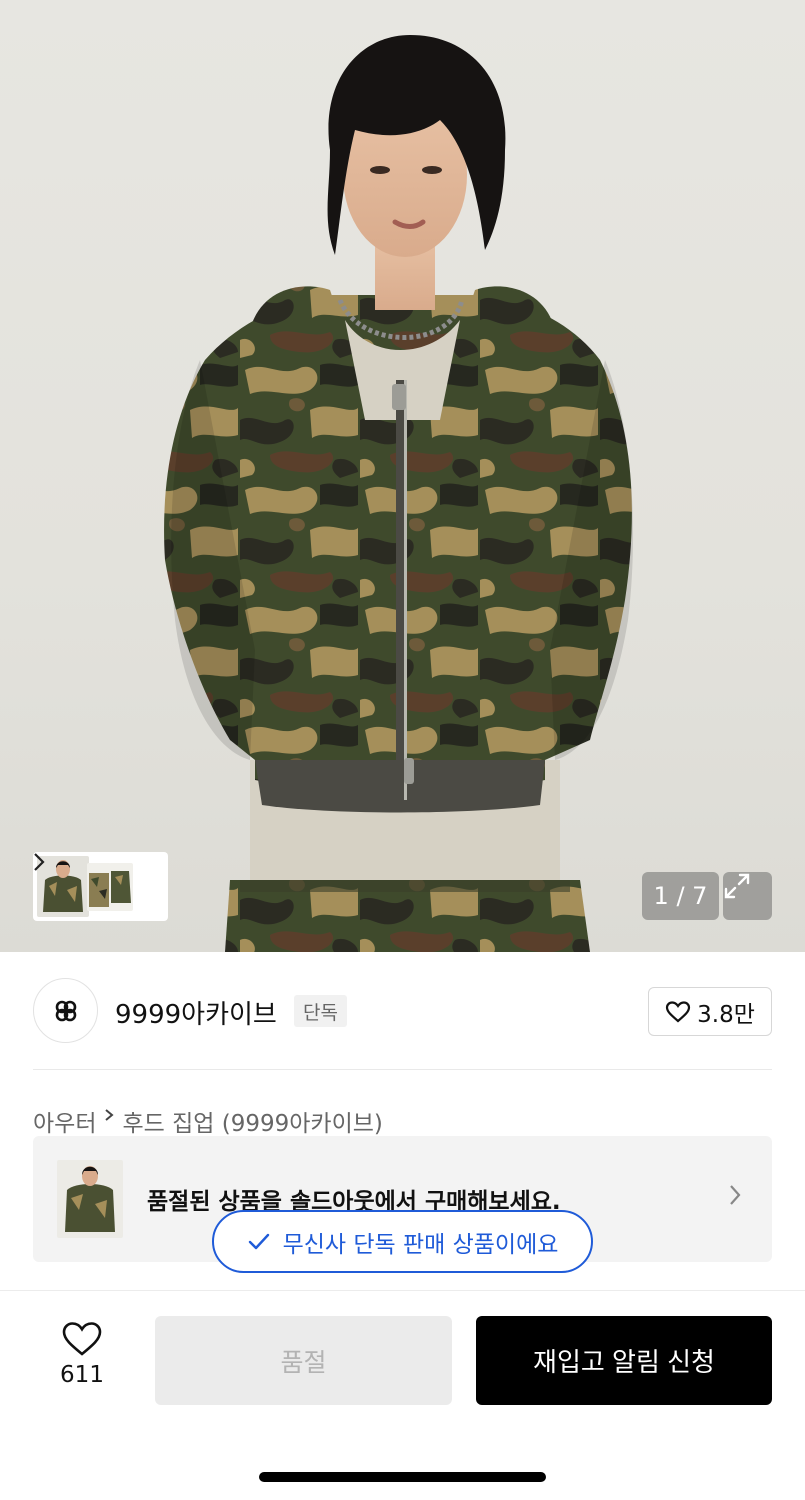 The height and width of the screenshot is (1500, 805). What do you see at coordinates (196, 1012) in the screenshot?
I see `brand-name: 9999아카이브` at bounding box center [196, 1012].